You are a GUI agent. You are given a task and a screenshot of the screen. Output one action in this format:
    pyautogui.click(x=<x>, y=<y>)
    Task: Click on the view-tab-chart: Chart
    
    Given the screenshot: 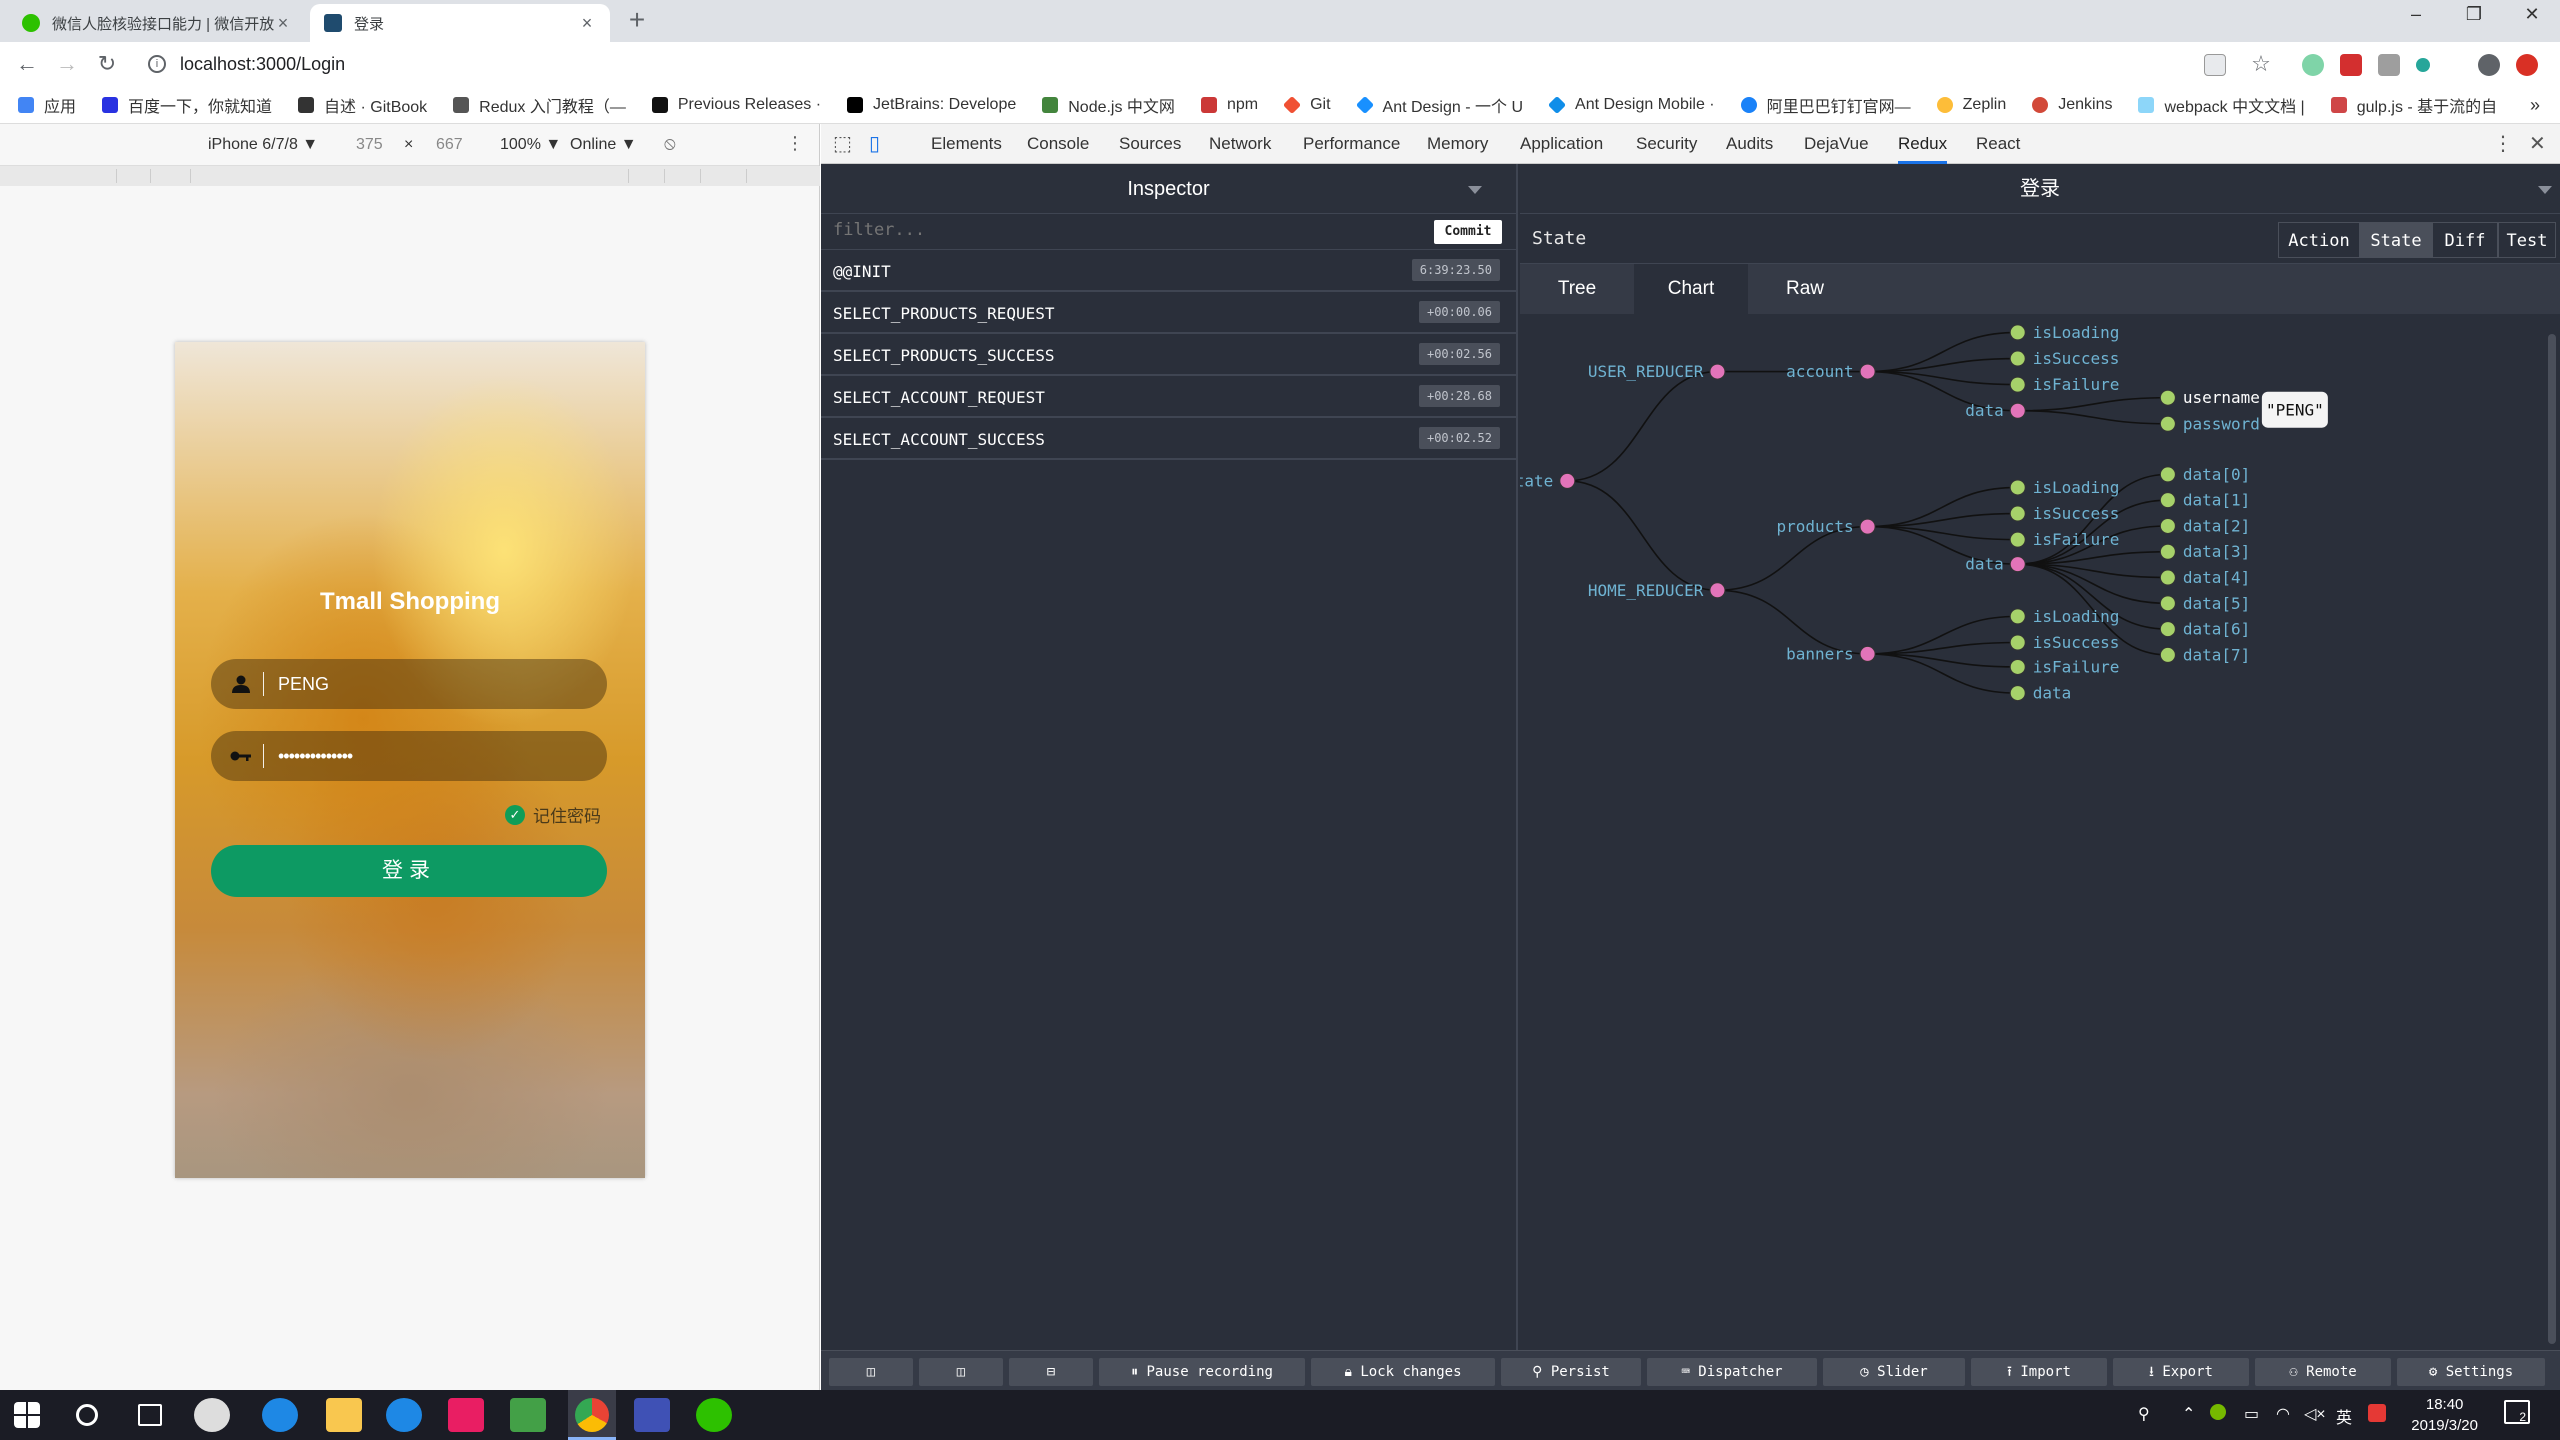 What is the action you would take?
    pyautogui.click(x=1691, y=289)
    